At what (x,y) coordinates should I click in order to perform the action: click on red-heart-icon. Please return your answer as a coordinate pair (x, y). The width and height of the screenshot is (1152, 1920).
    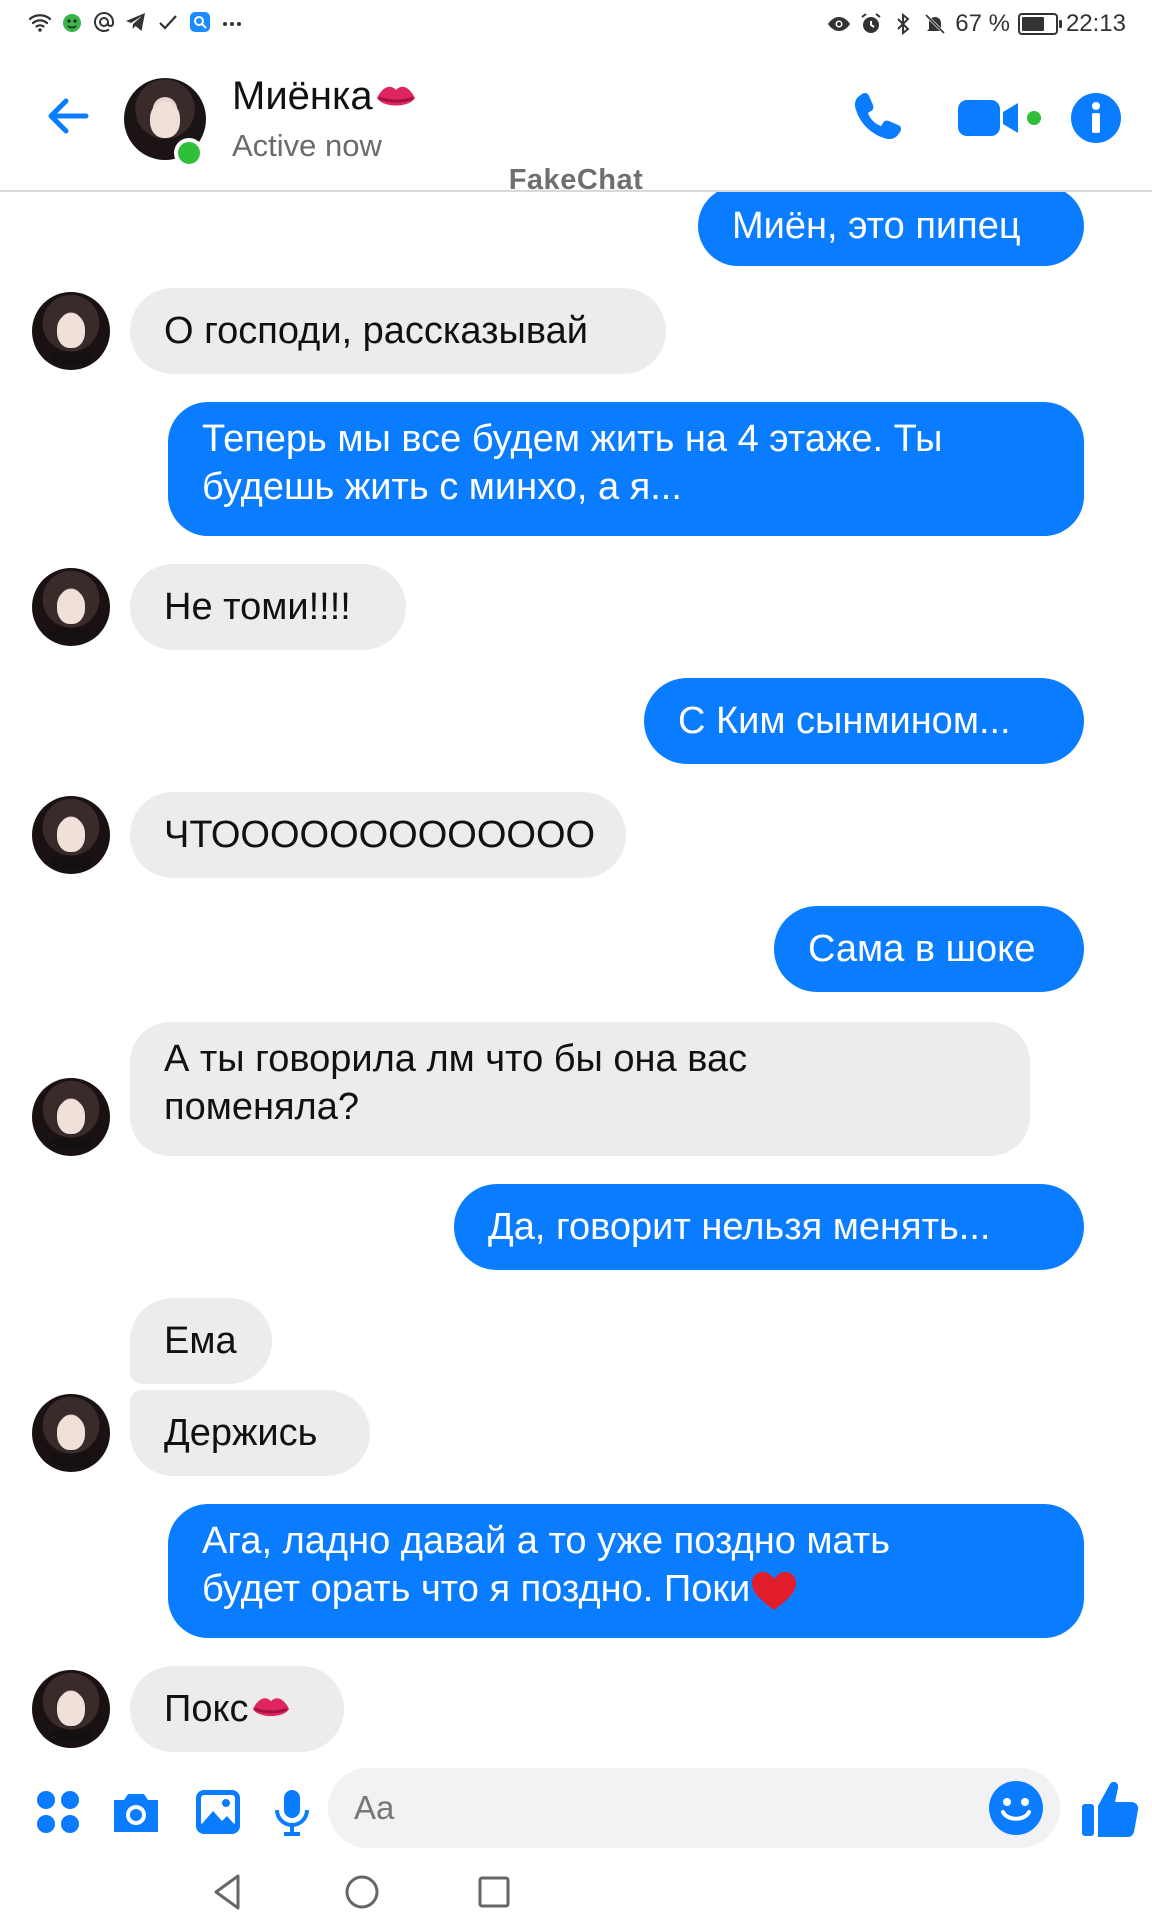
    Looking at the image, I should click on (774, 1590).